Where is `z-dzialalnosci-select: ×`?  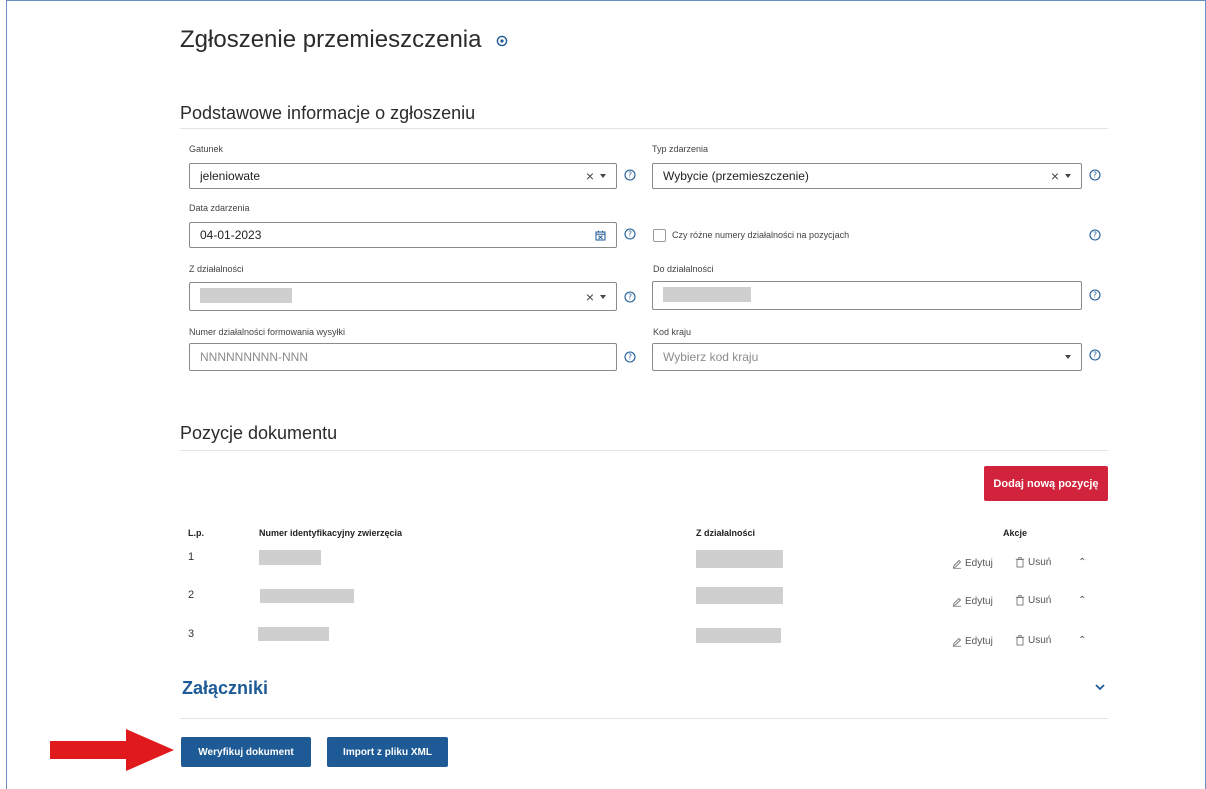 z-dzialalnosci-select: × is located at coordinates (403, 296).